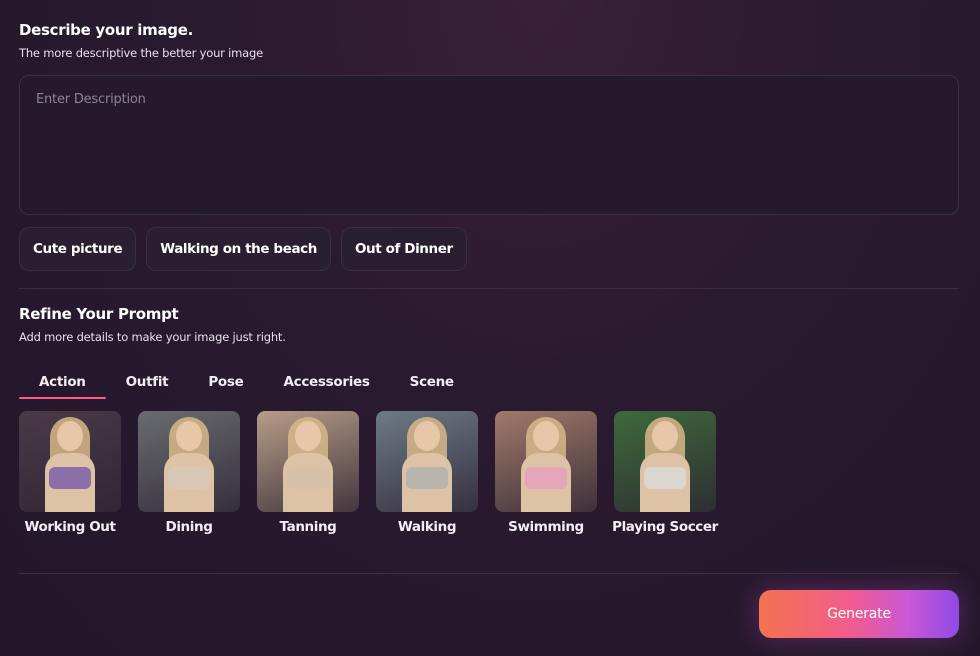 Image resolution: width=980 pixels, height=656 pixels. Describe the element at coordinates (327, 381) in the screenshot. I see `tab-accessories: Accessories` at that location.